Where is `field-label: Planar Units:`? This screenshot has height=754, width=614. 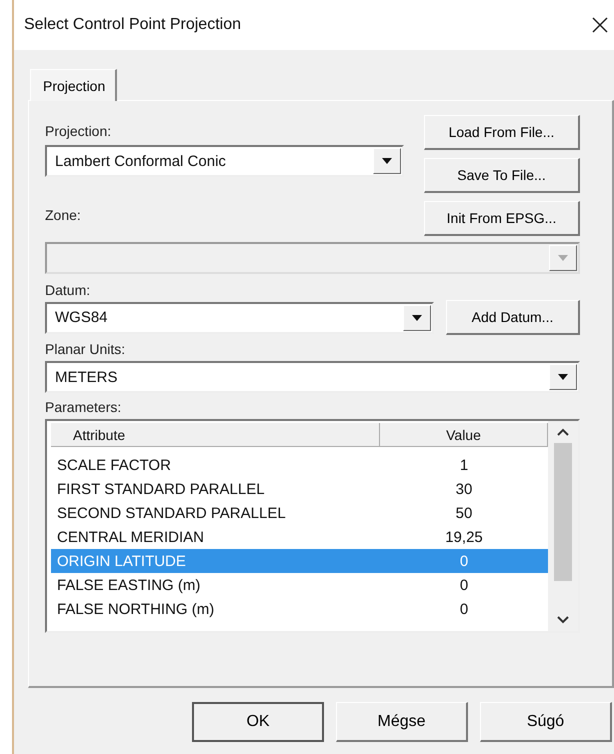
field-label: Planar Units: is located at coordinates (85, 349).